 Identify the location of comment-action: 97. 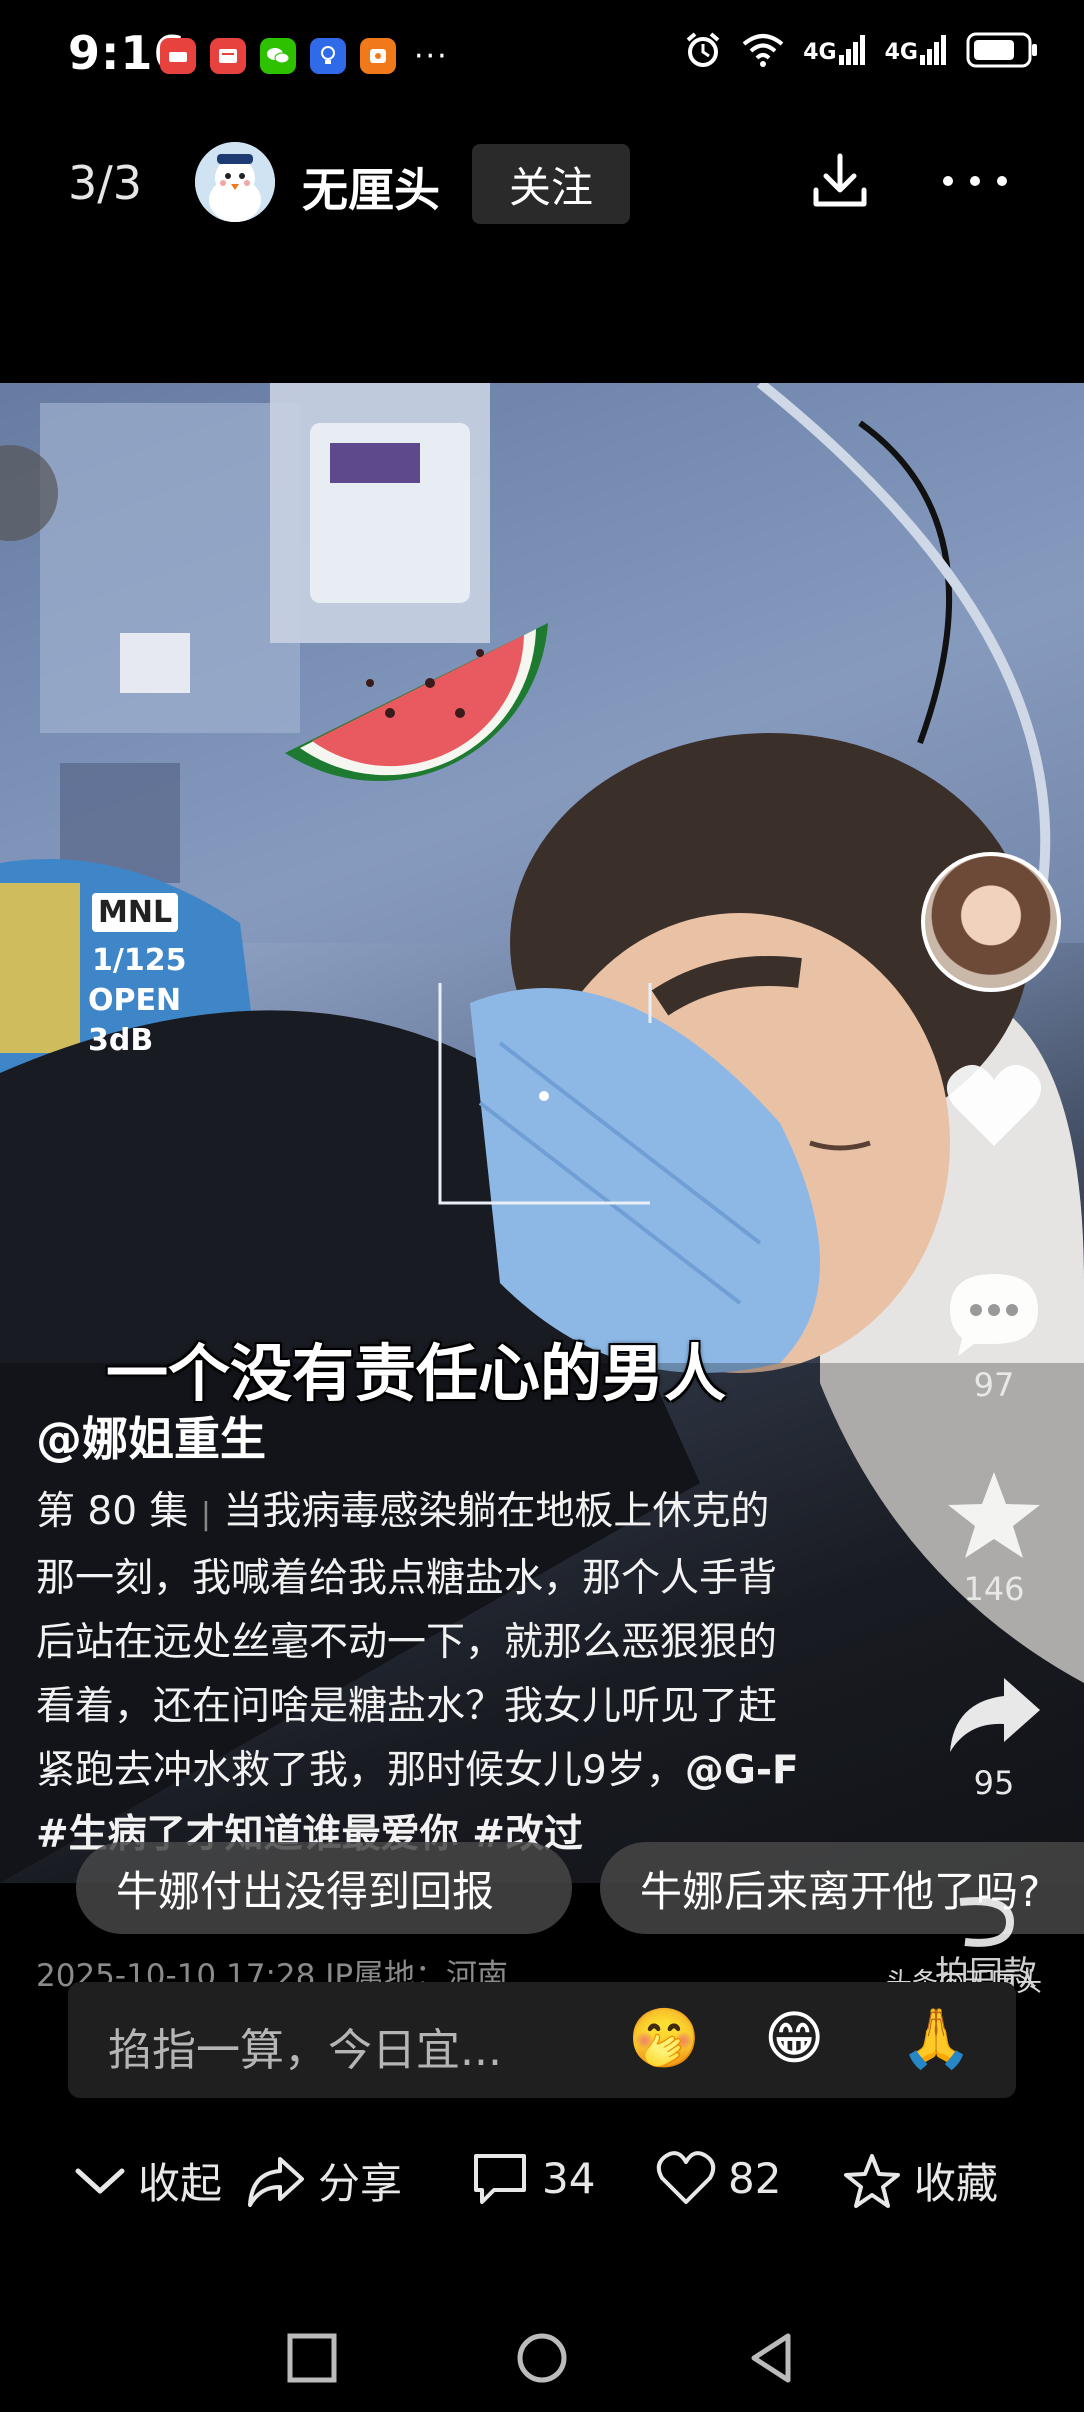
(994, 1336).